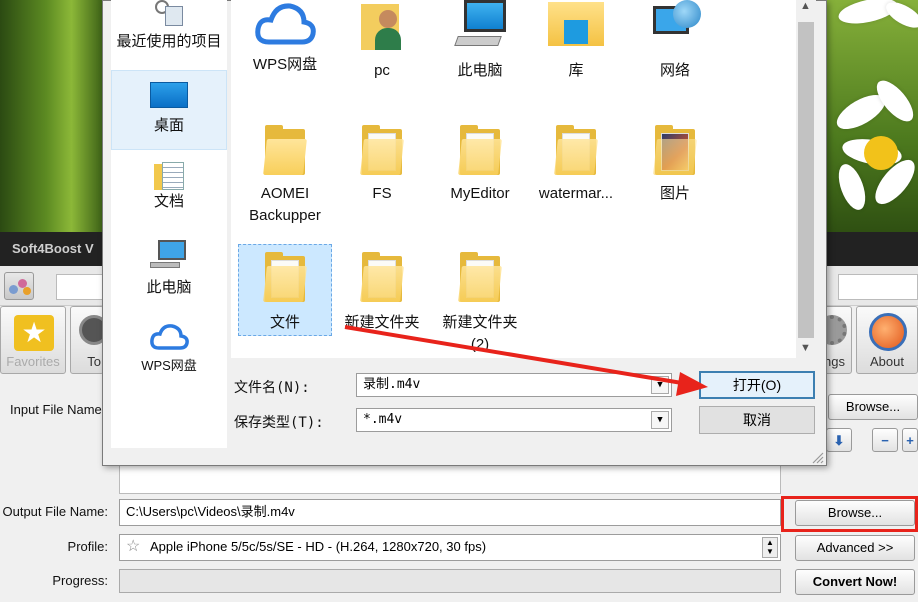 The height and width of the screenshot is (602, 918). What do you see at coordinates (514, 385) in the screenshot?
I see `filename-input: 录制.m4v ▼` at bounding box center [514, 385].